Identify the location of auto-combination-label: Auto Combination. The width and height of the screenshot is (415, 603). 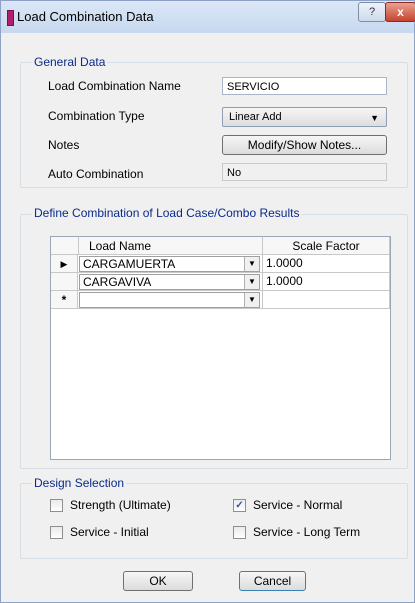
(96, 174).